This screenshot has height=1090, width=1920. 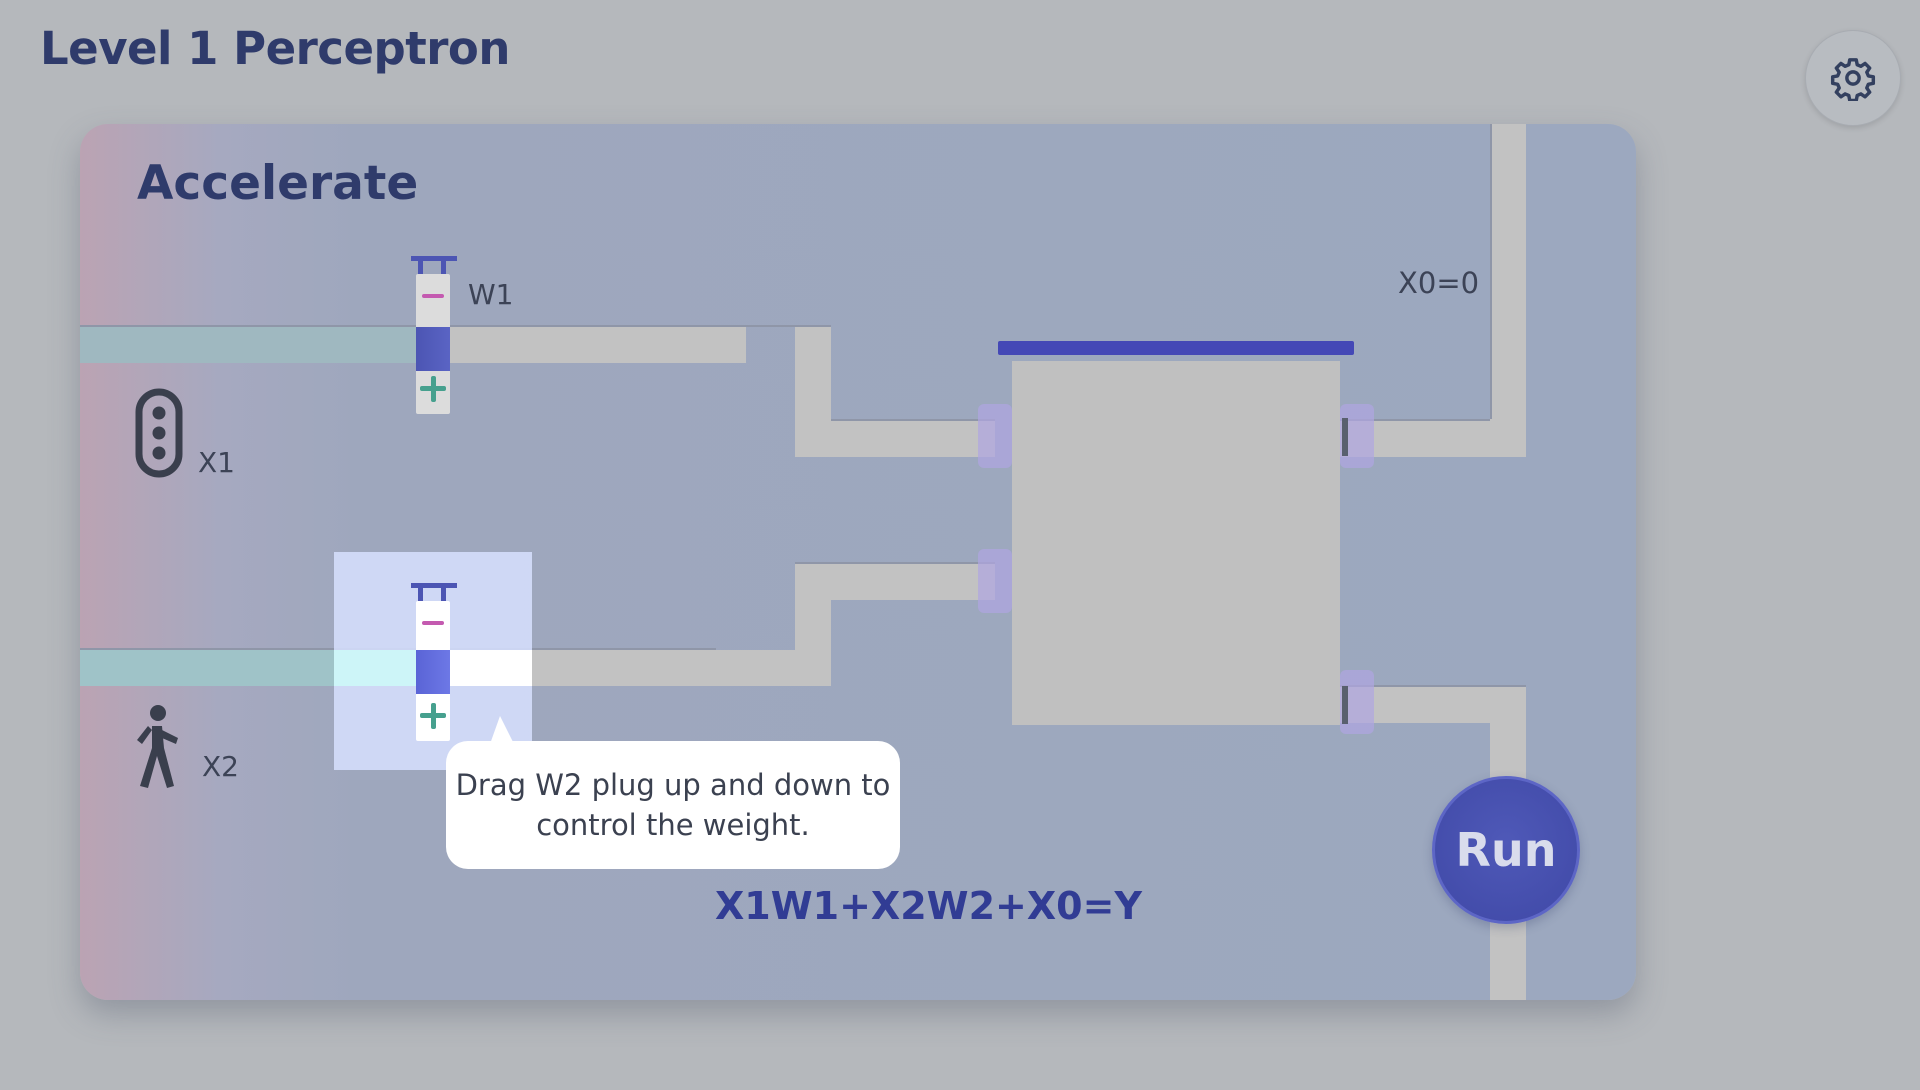 What do you see at coordinates (1345, 705) in the screenshot?
I see `output-port-2-mark` at bounding box center [1345, 705].